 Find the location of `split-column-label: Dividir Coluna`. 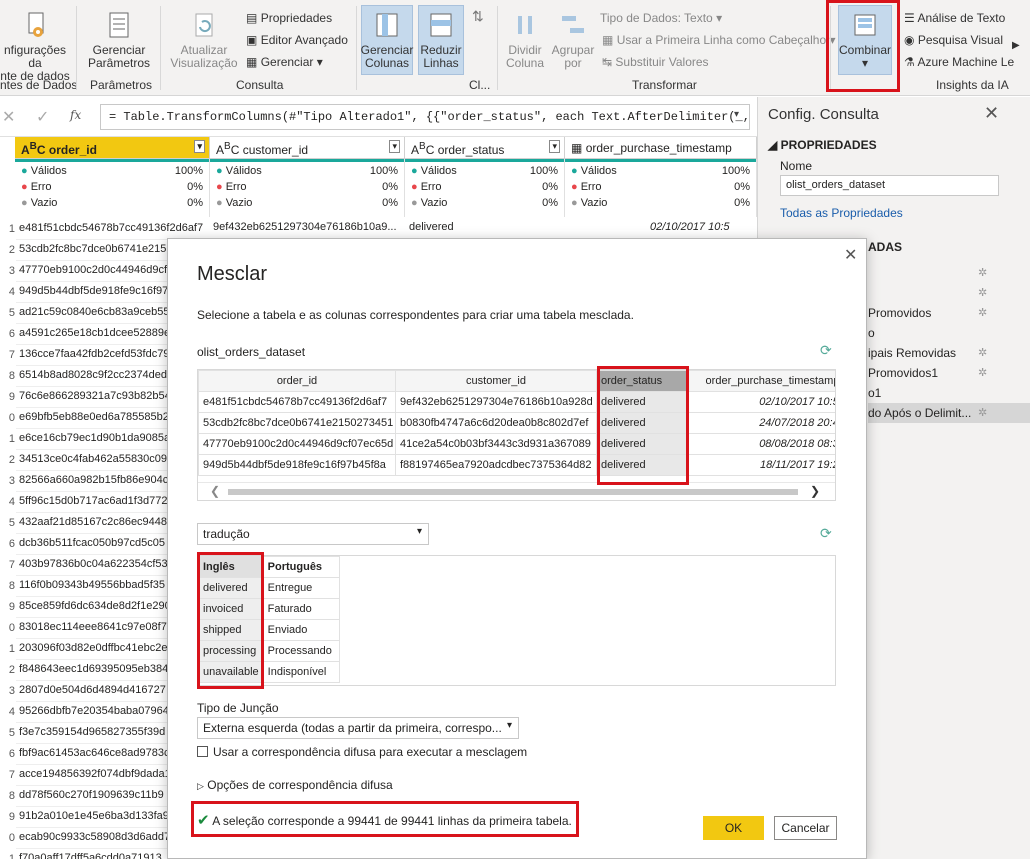

split-column-label: Dividir Coluna is located at coordinates (525, 56).